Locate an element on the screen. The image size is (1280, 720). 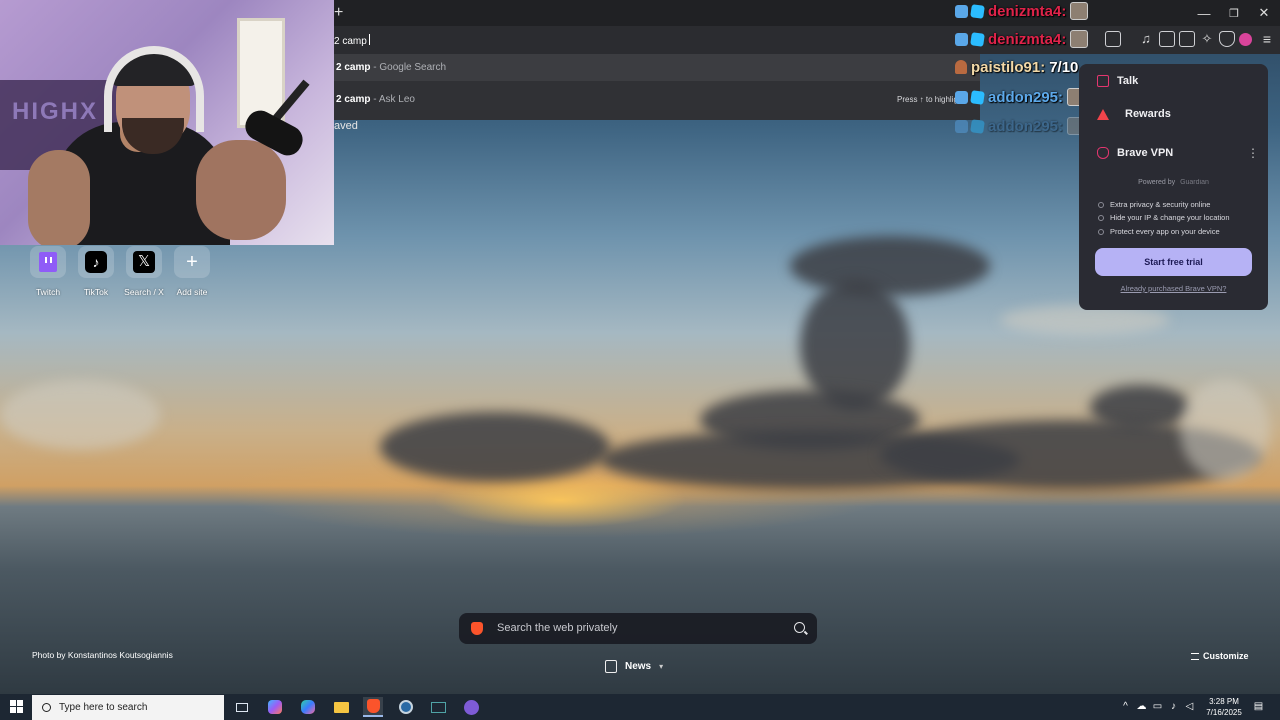
network-icon: ▭ is located at coordinates (1157, 706).